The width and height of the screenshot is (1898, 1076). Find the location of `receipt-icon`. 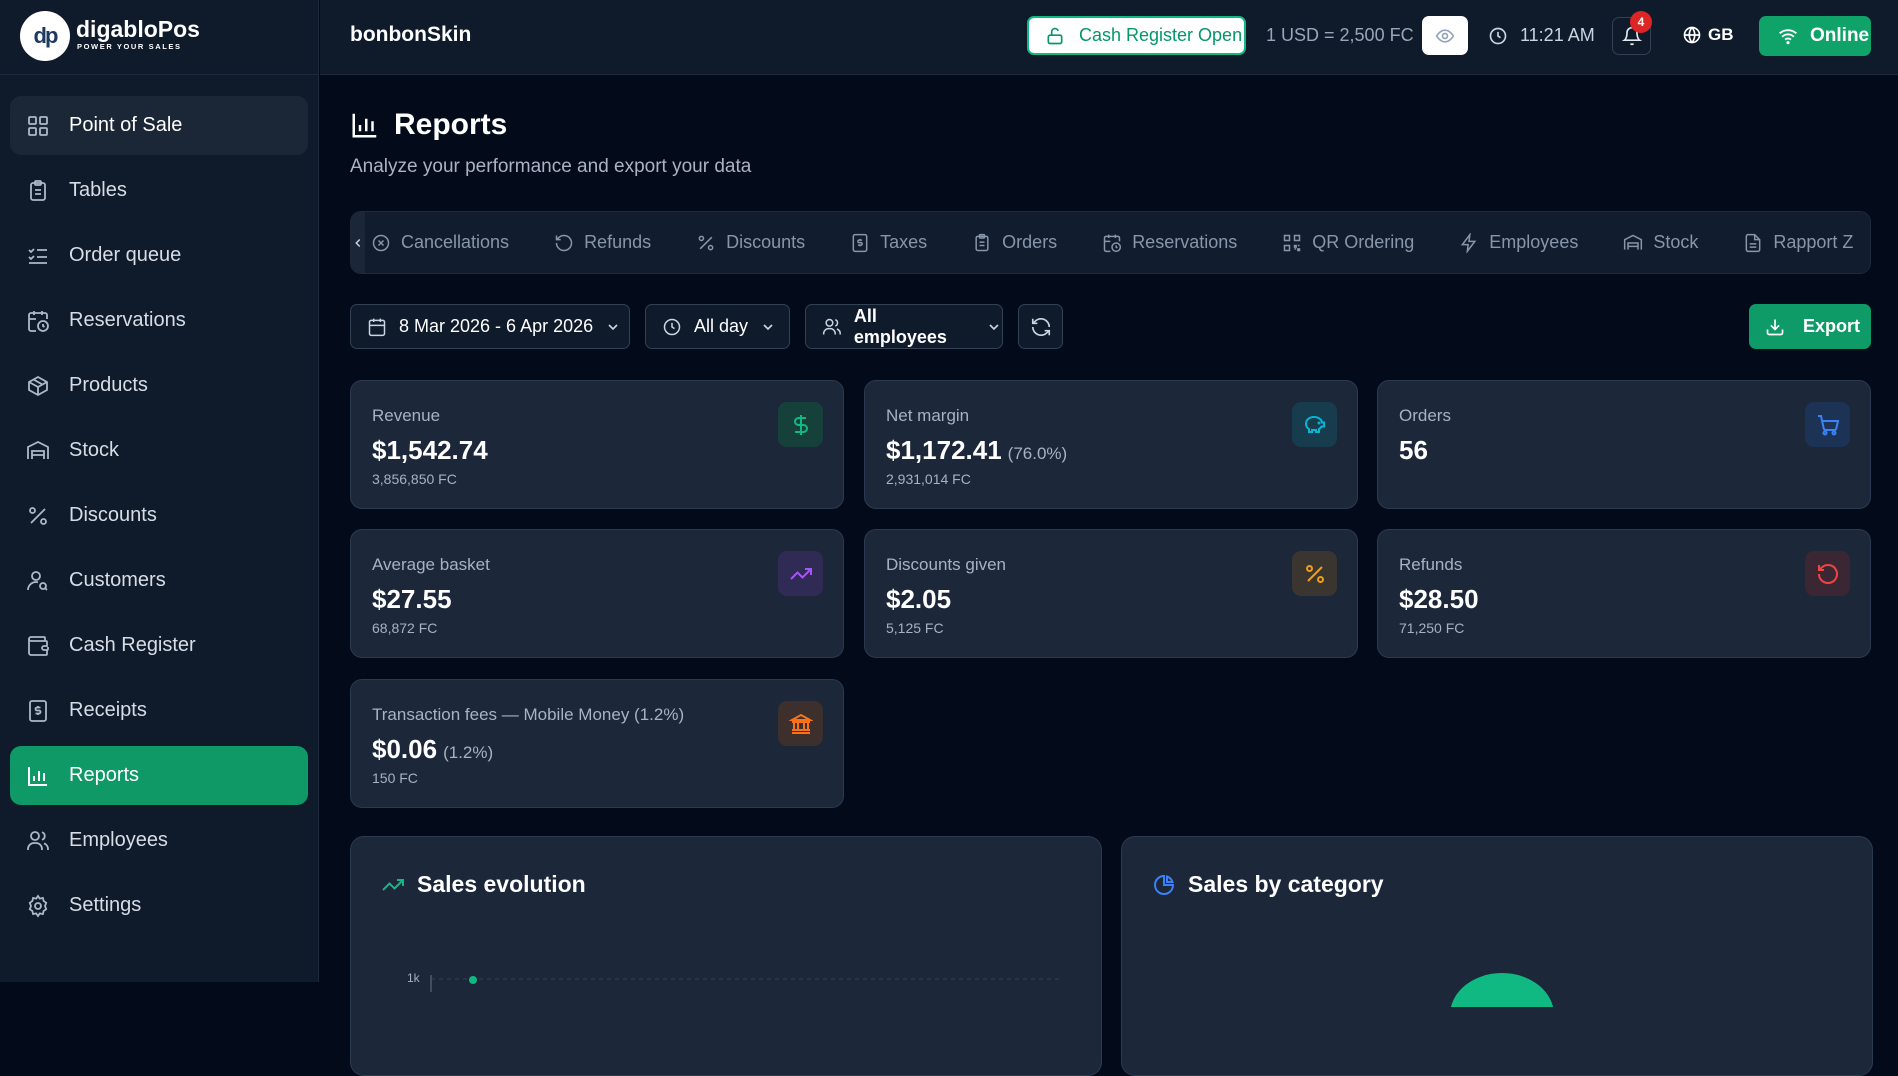

receipt-icon is located at coordinates (38, 710).